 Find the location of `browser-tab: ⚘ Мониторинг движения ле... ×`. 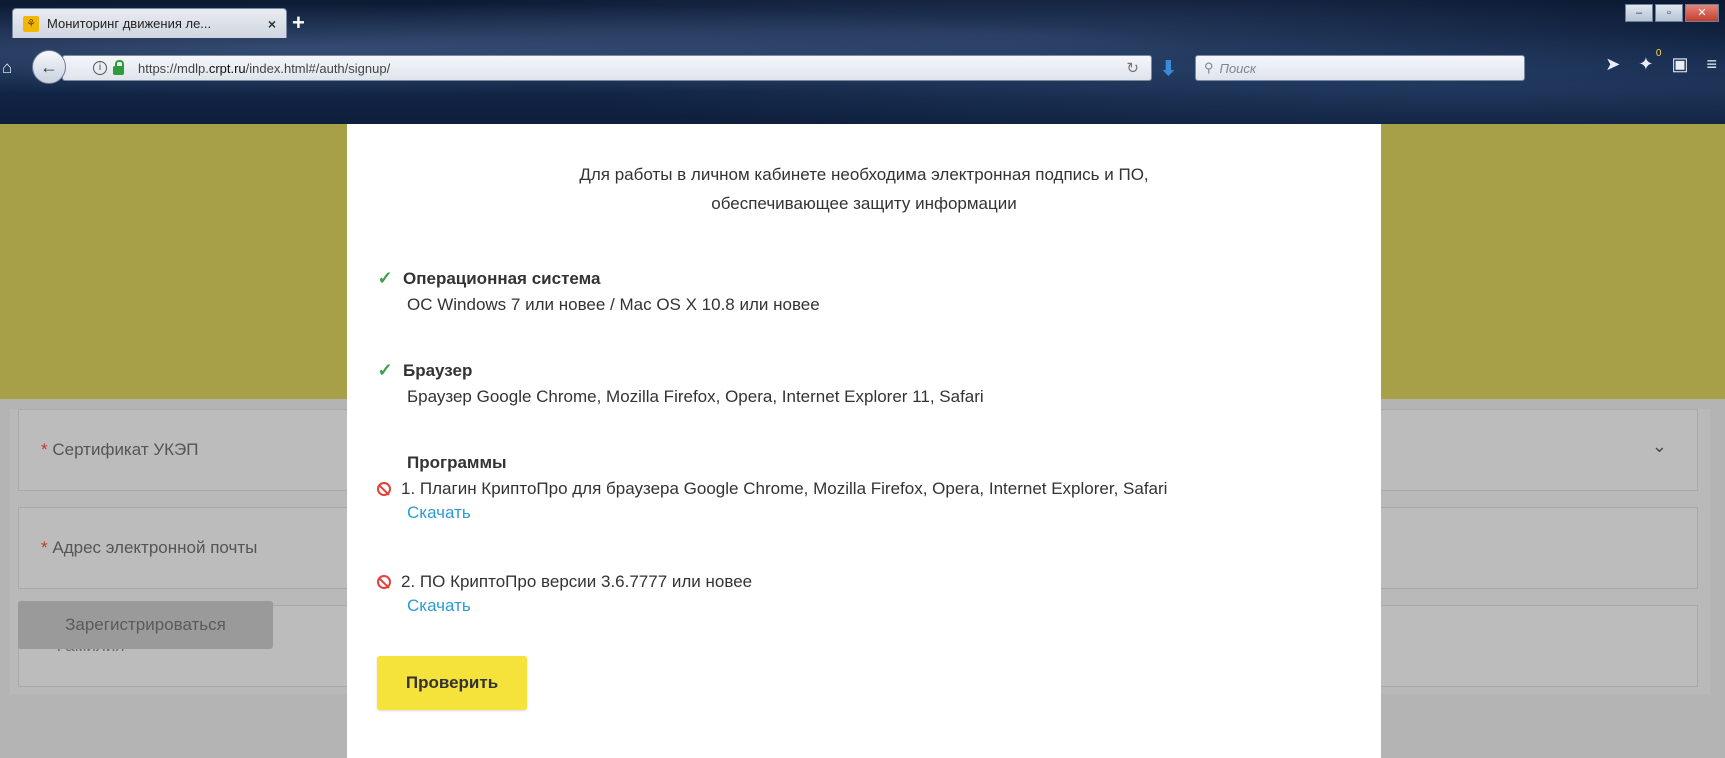

browser-tab: ⚘ Мониторинг движения ле... × is located at coordinates (149, 23).